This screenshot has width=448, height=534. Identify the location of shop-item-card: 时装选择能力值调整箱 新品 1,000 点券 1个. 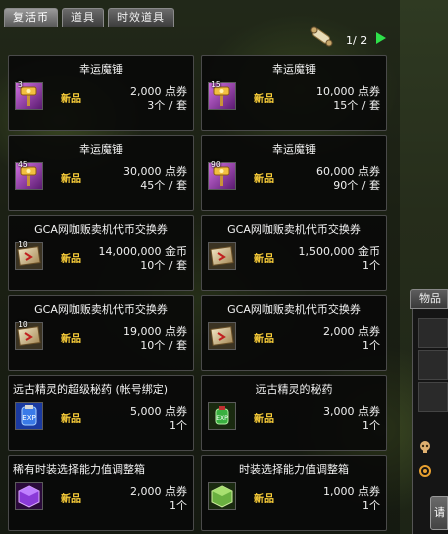
(294, 493).